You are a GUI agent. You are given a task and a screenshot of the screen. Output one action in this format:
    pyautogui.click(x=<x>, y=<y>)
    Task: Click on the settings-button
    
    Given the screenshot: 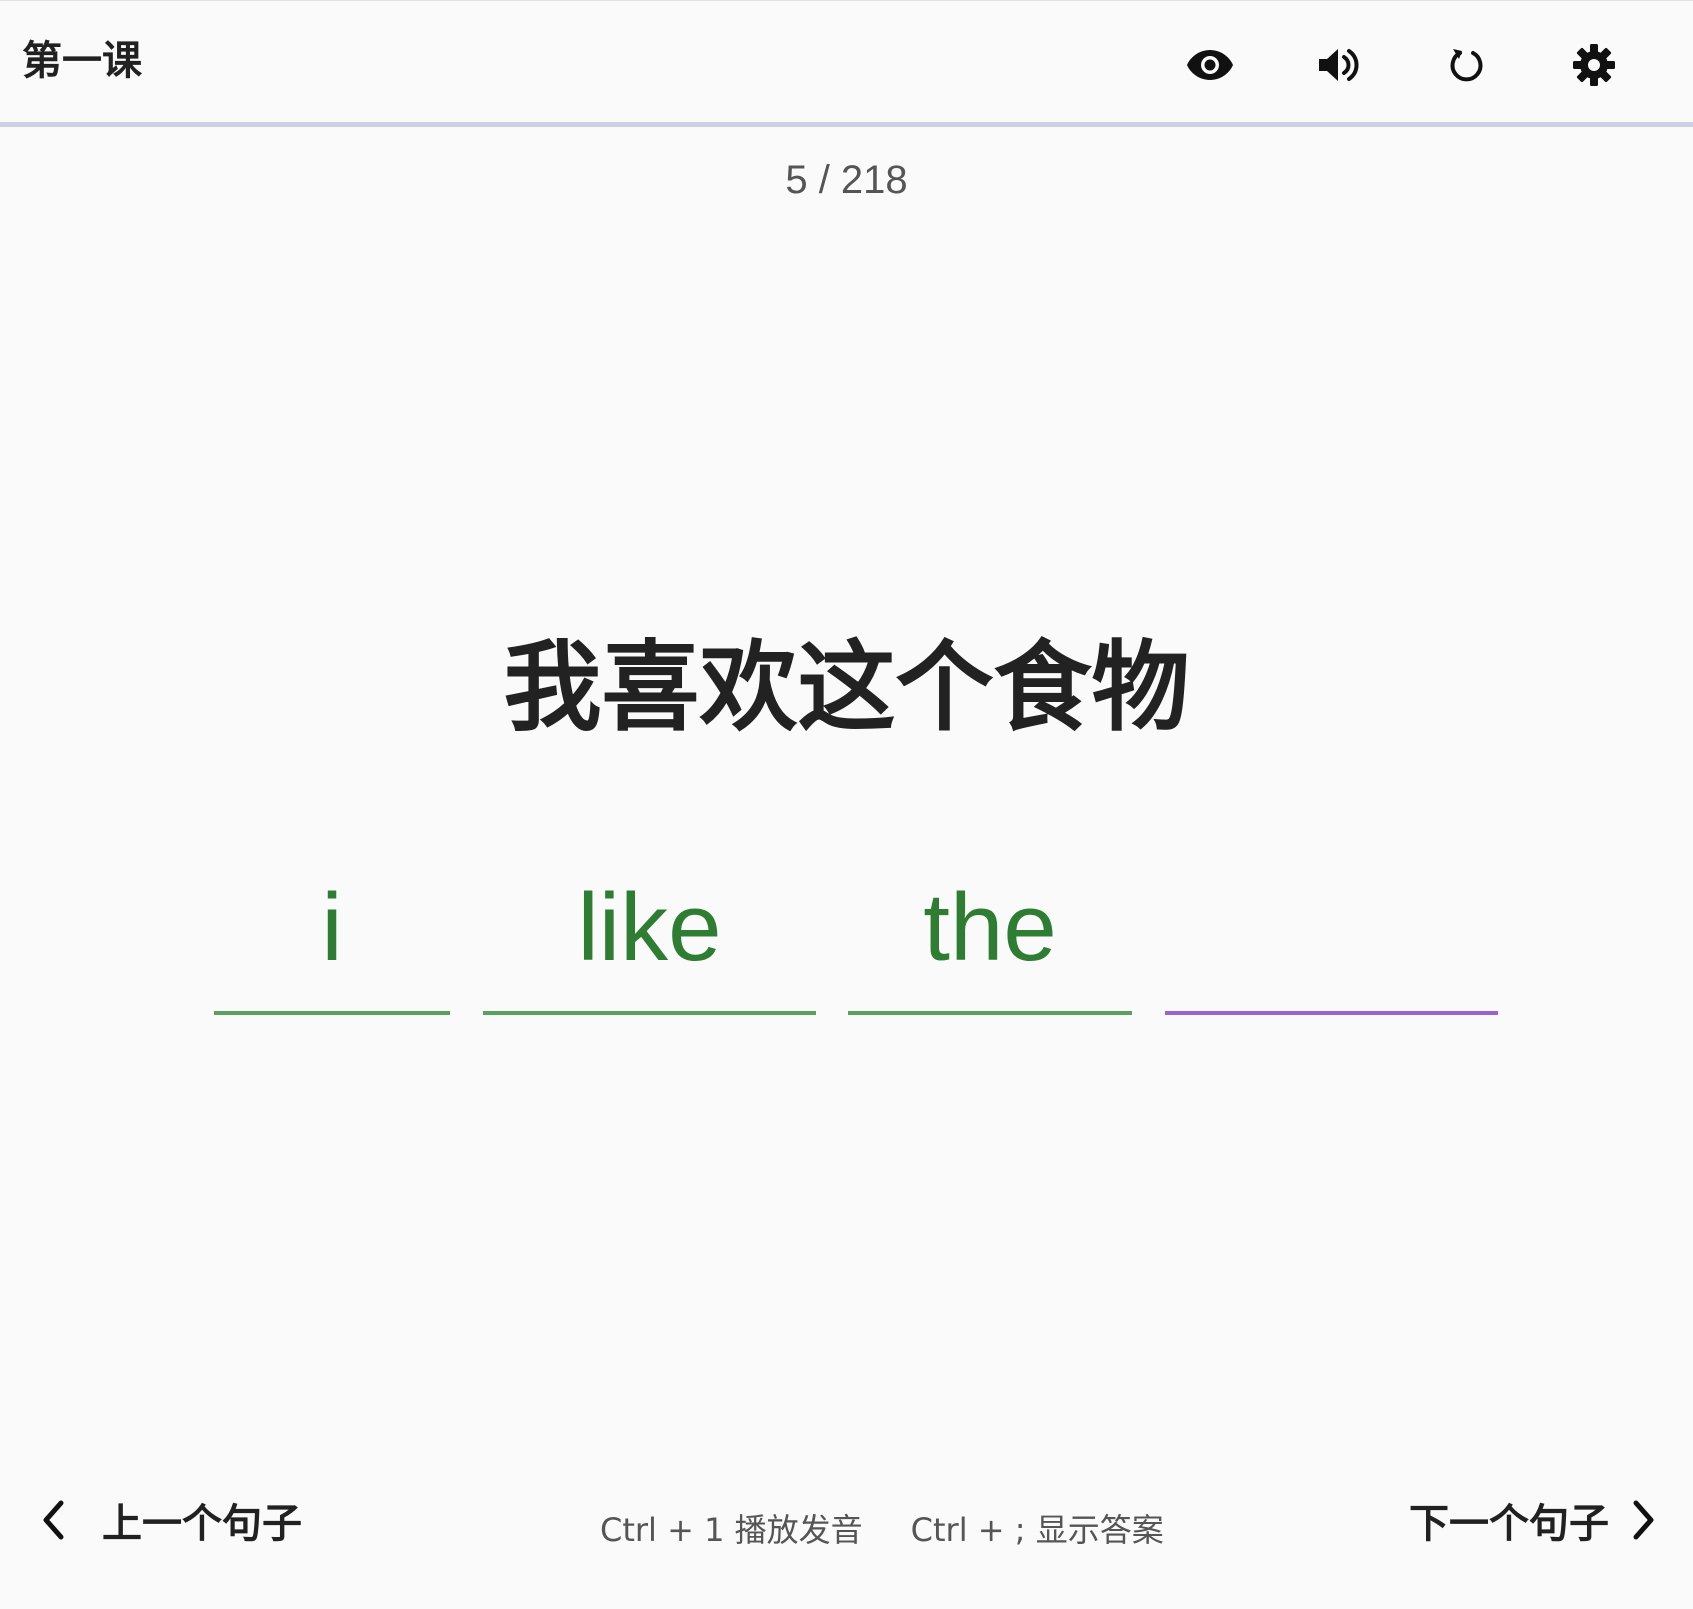 What is the action you would take?
    pyautogui.click(x=1594, y=65)
    